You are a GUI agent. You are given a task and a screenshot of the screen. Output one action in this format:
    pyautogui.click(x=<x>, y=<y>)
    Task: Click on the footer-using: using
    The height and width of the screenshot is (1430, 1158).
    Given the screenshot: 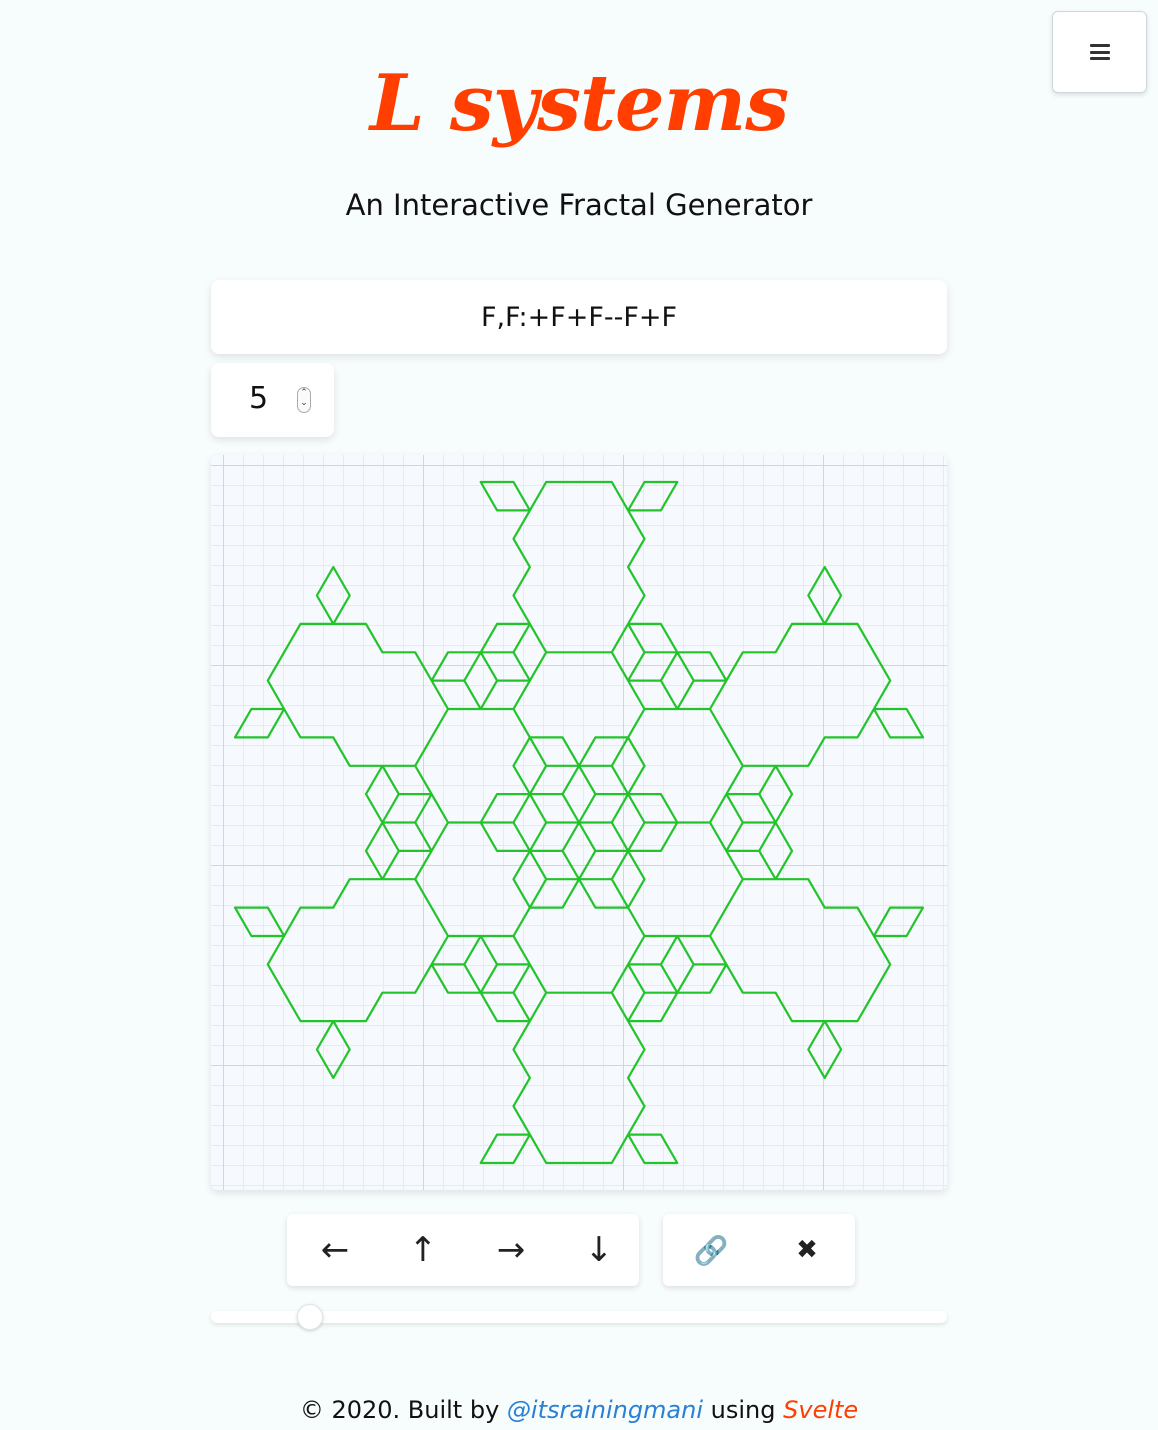 What is the action you would take?
    pyautogui.click(x=743, y=1410)
    